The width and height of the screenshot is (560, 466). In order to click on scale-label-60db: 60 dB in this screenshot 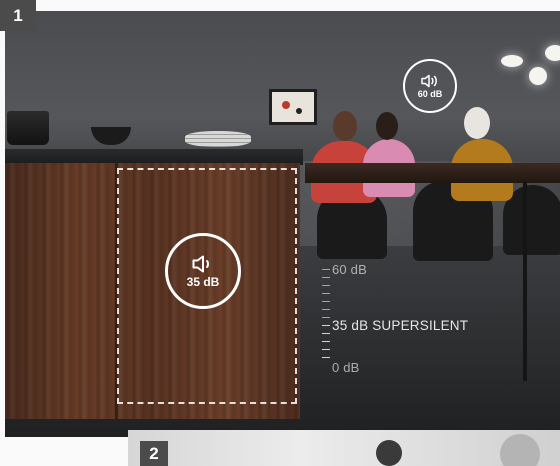, I will do `click(349, 269)`.